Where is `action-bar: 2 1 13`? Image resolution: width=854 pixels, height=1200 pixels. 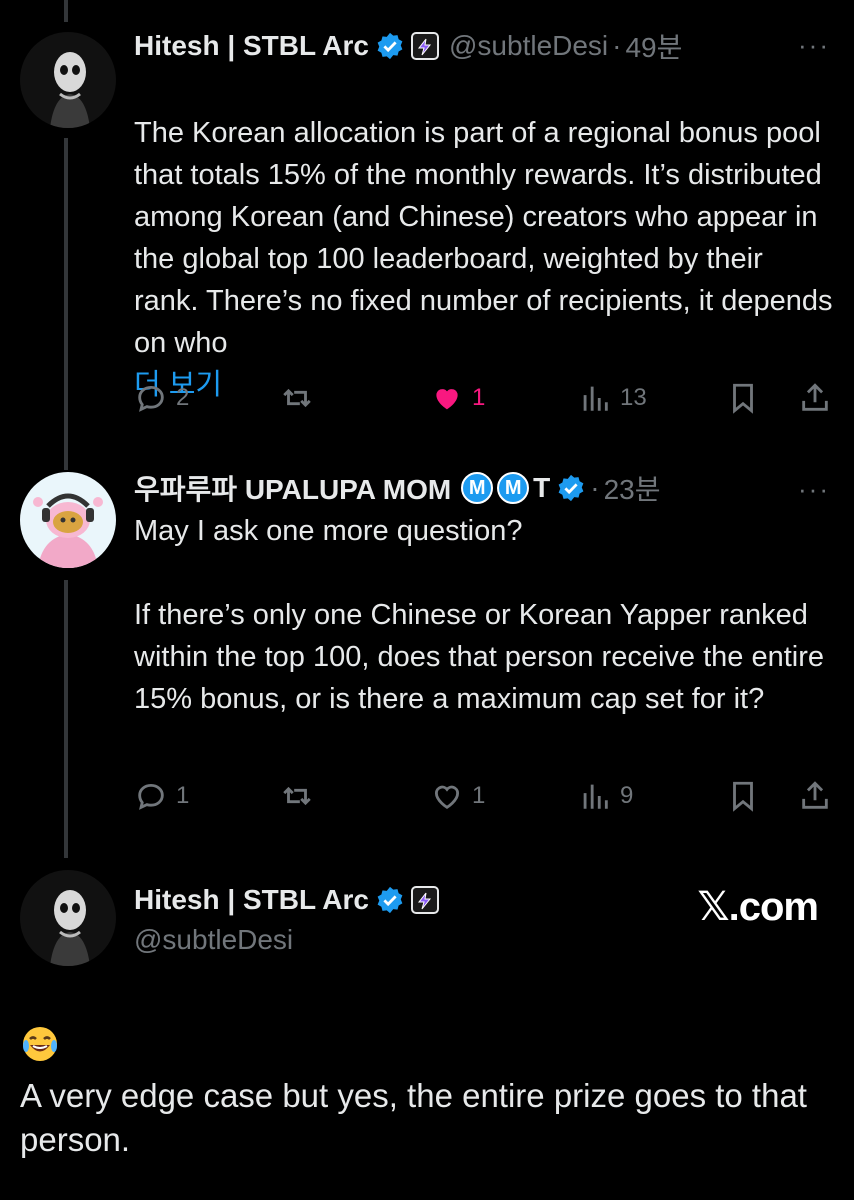 action-bar: 2 1 13 is located at coordinates (484, 398).